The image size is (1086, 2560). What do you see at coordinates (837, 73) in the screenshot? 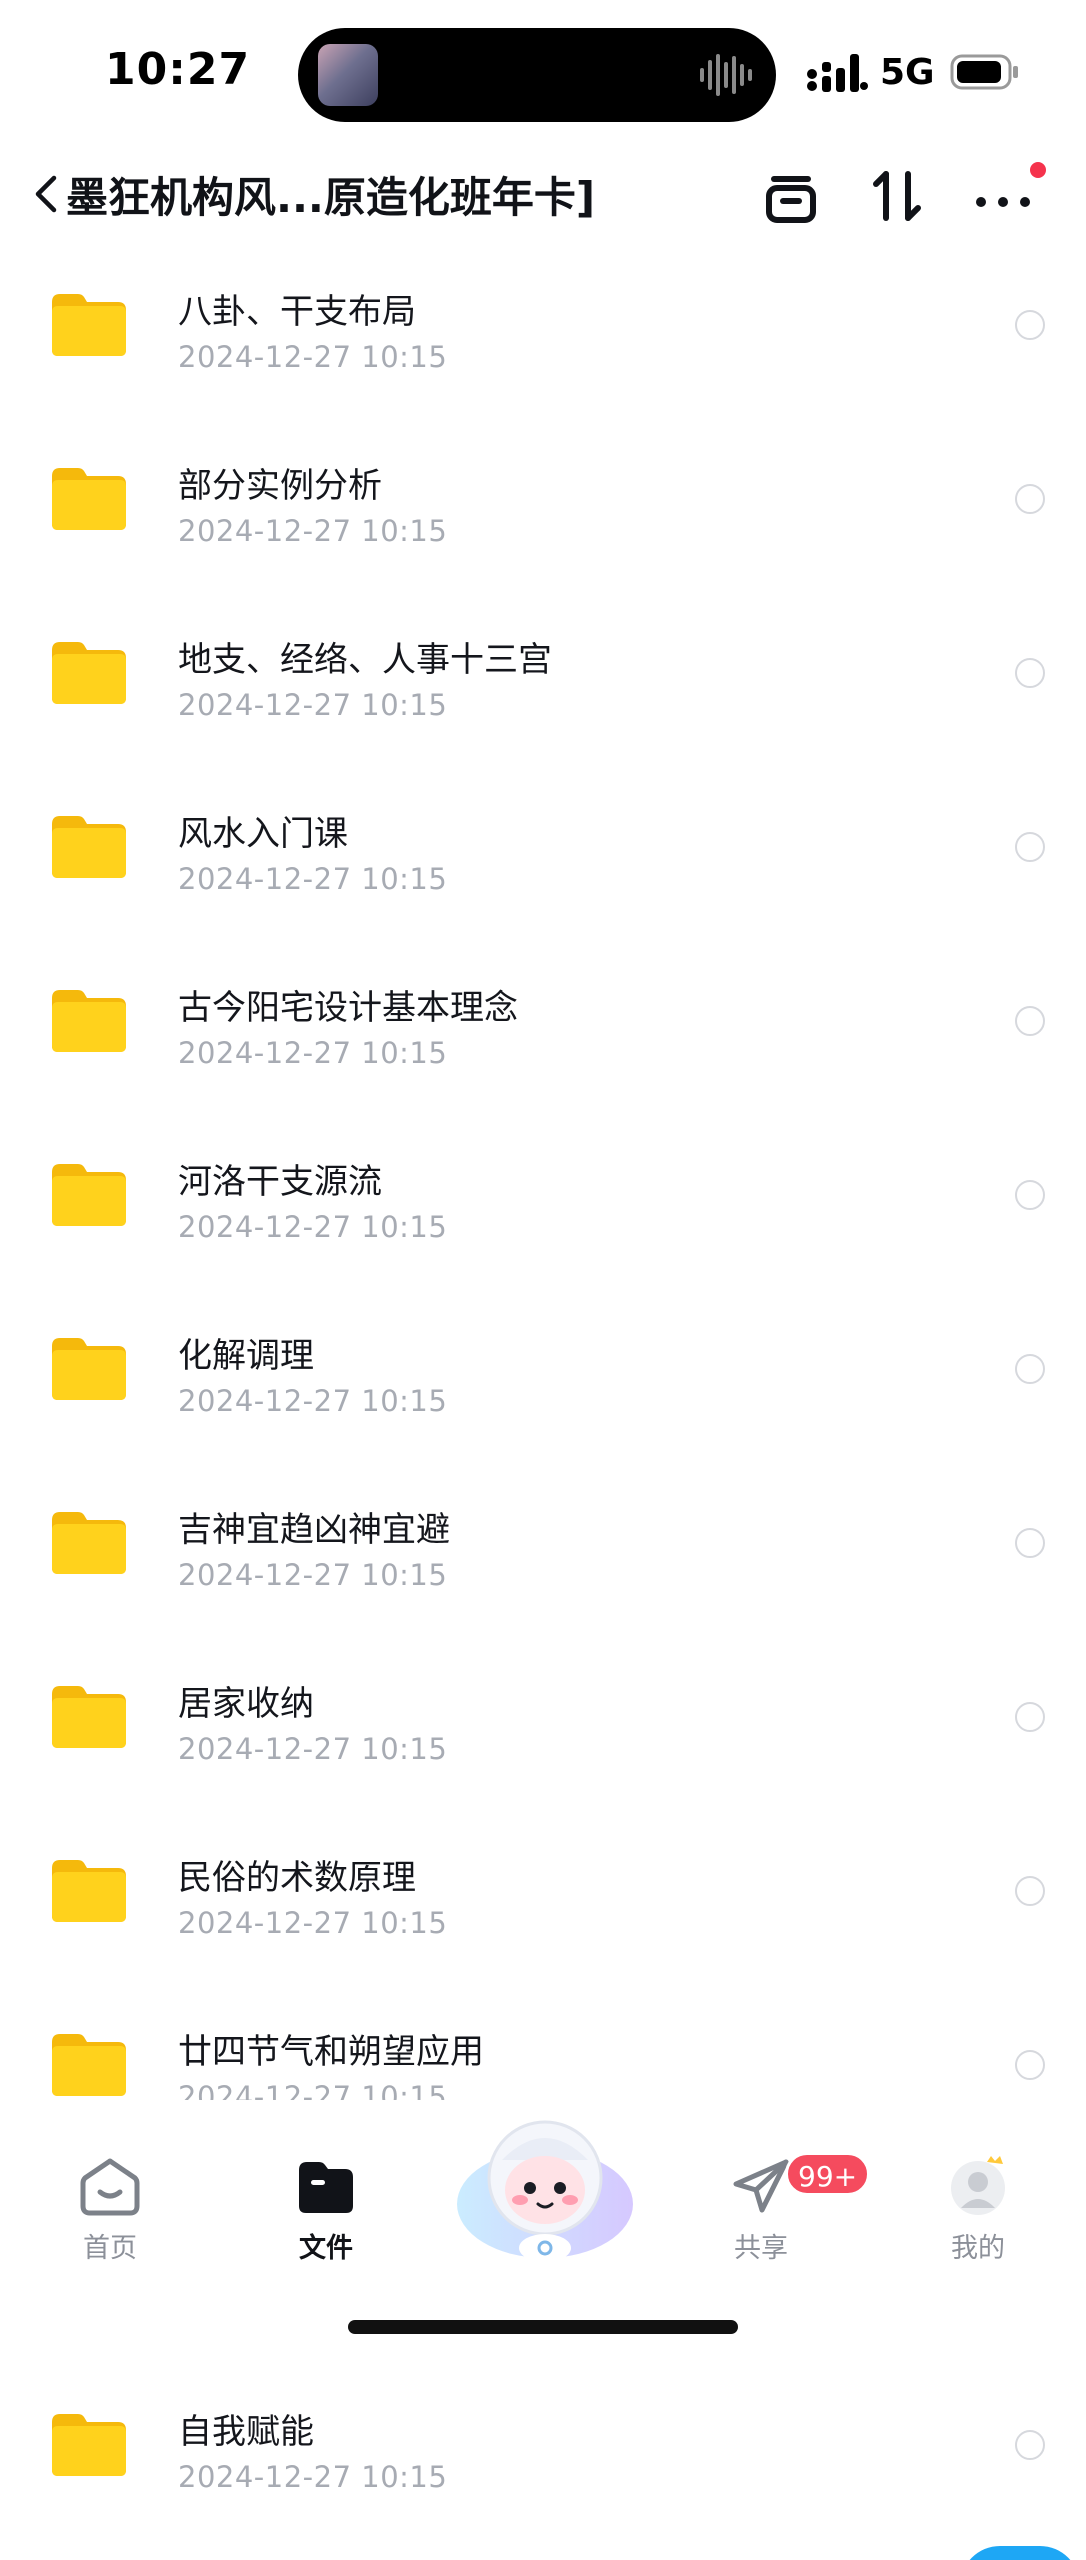
I see `signal-icon` at bounding box center [837, 73].